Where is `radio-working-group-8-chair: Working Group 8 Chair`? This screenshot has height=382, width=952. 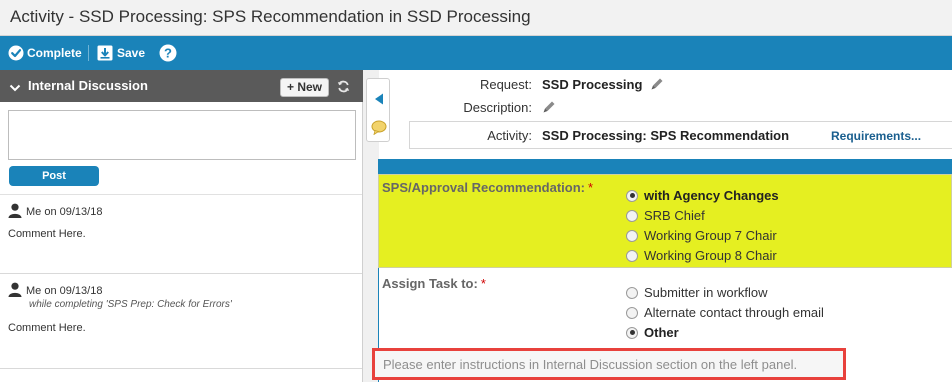 radio-working-group-8-chair: Working Group 8 Chair is located at coordinates (701, 255).